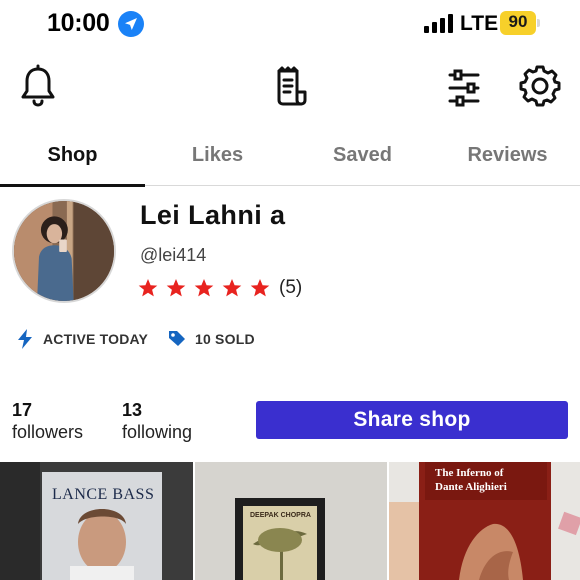 The height and width of the screenshot is (580, 580). What do you see at coordinates (290, 25) in the screenshot?
I see `status-bar: 10:00 LTE 90` at bounding box center [290, 25].